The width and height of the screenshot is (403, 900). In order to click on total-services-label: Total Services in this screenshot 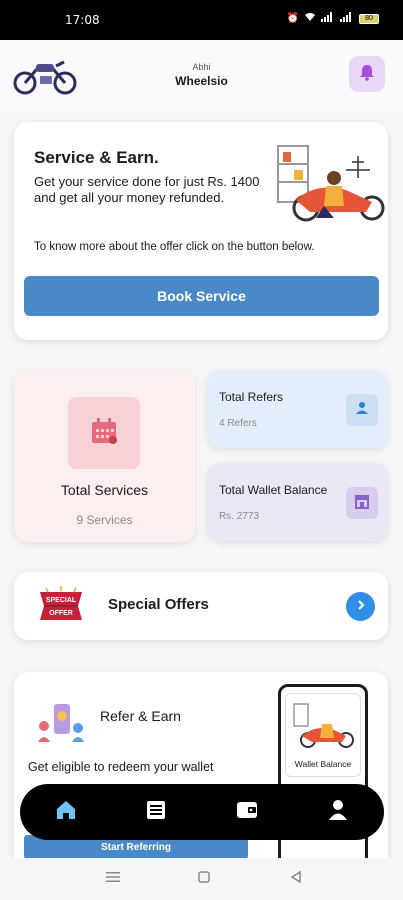, I will do `click(104, 490)`.